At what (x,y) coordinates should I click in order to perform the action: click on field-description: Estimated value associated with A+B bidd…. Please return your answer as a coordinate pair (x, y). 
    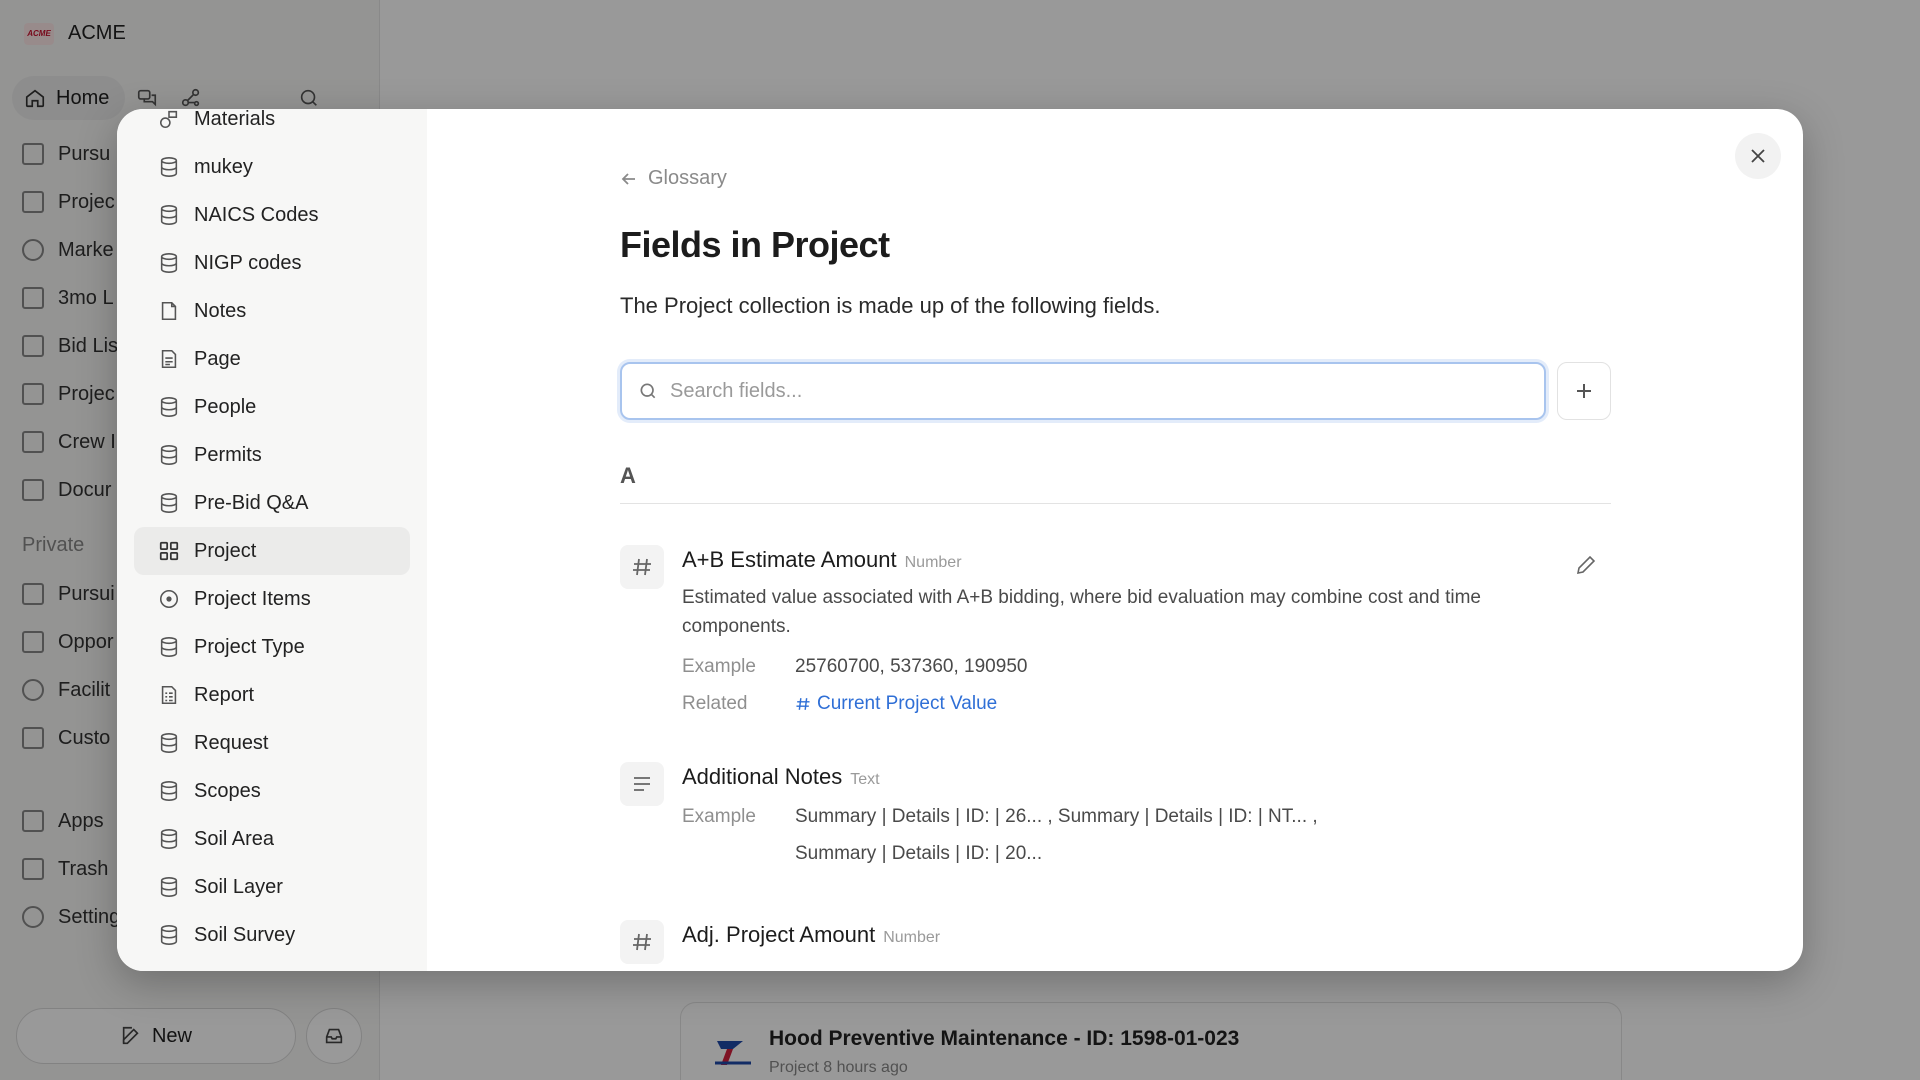
    Looking at the image, I should click on (1081, 612).